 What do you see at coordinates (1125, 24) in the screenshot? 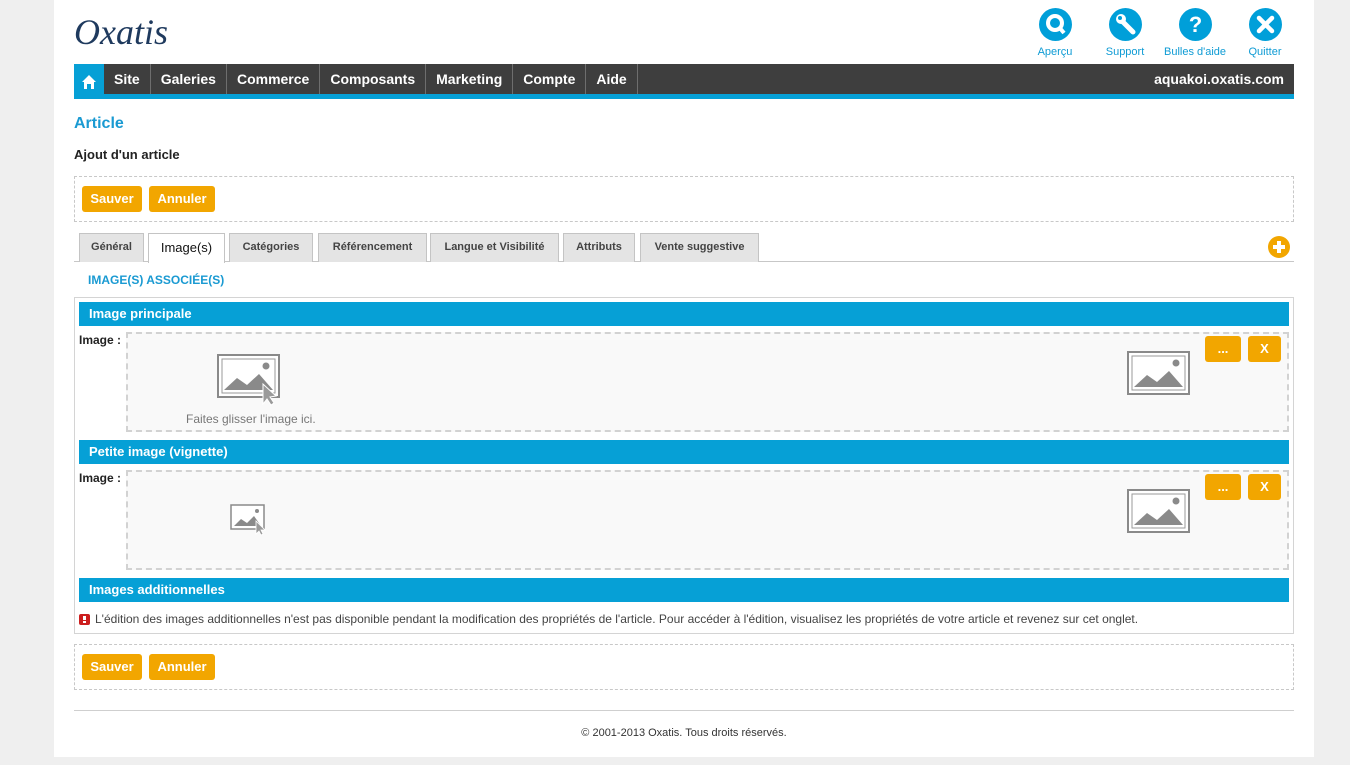
I see `wrench-icon` at bounding box center [1125, 24].